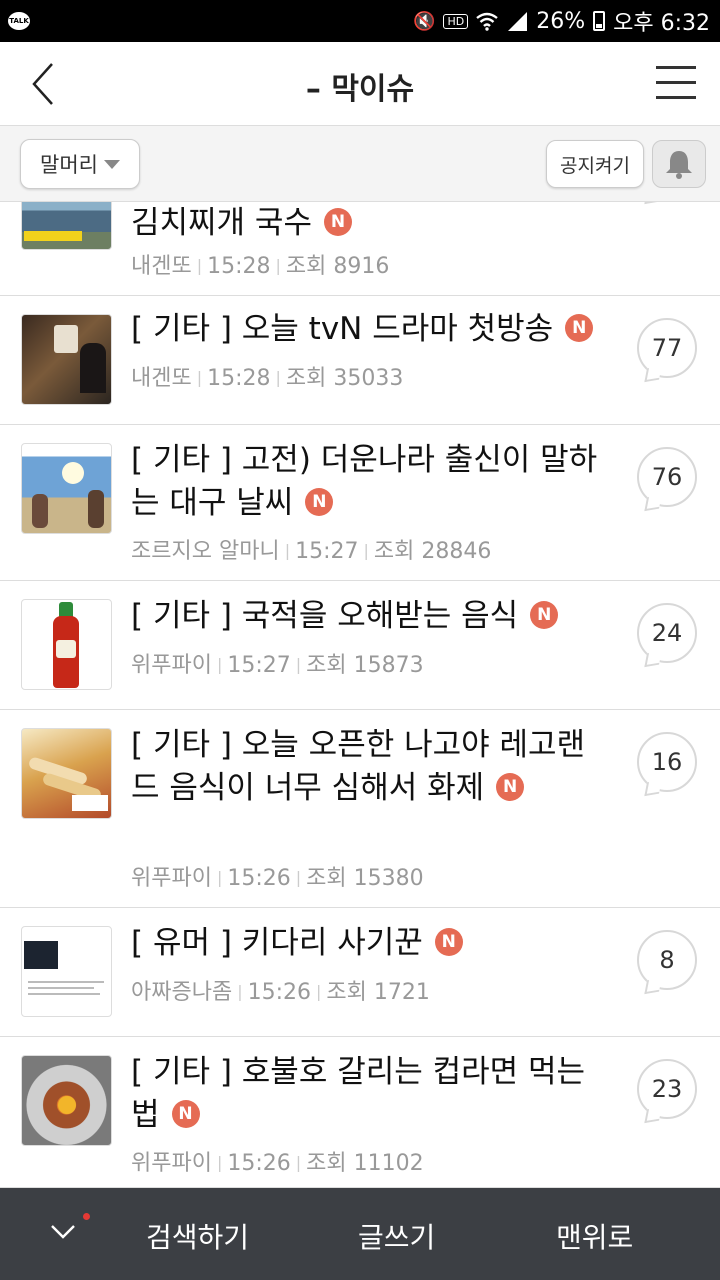 The width and height of the screenshot is (720, 1280). I want to click on chevron-down-icon, so click(63, 1231).